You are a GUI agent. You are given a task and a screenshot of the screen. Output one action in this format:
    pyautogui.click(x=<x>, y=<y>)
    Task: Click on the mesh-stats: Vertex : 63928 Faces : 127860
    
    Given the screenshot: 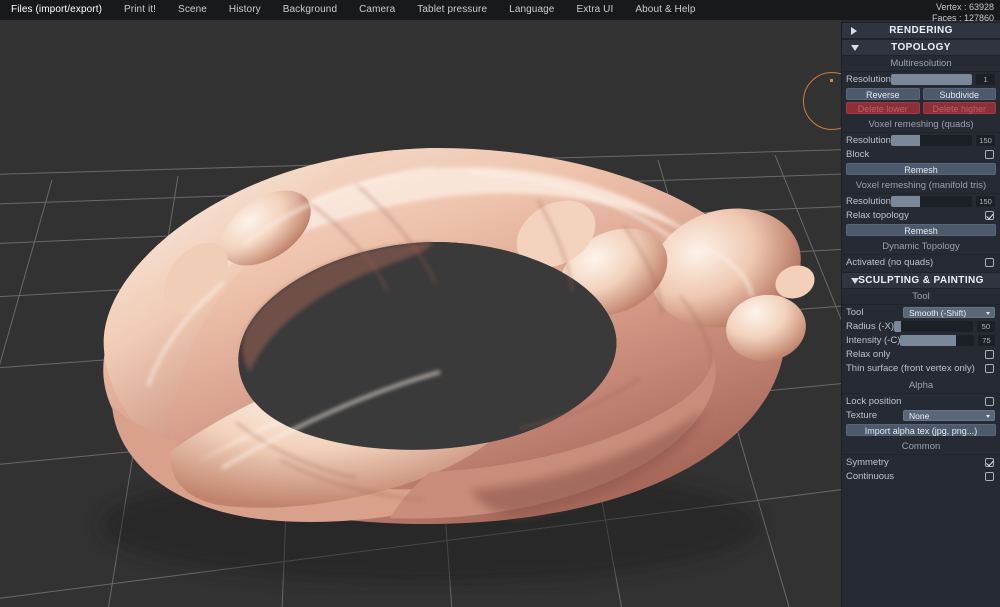 What is the action you would take?
    pyautogui.click(x=920, y=12)
    